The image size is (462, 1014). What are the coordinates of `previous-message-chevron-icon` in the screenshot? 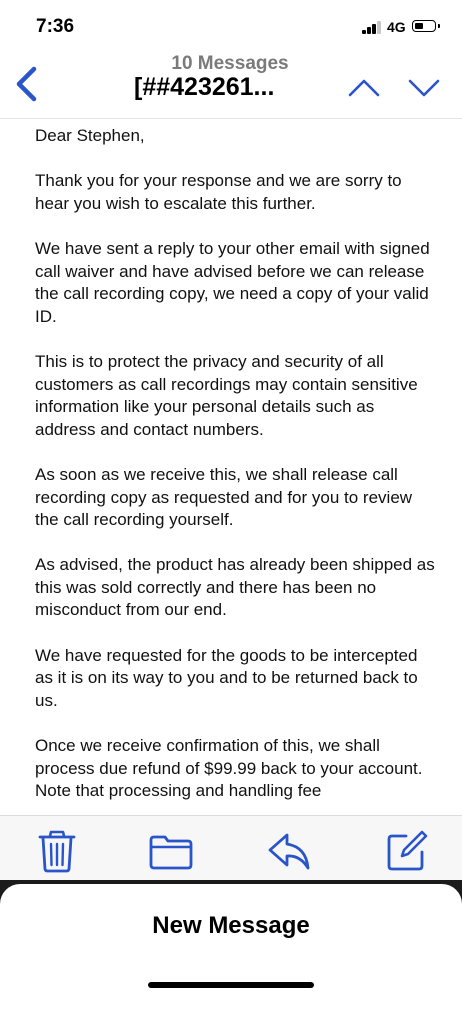 It's located at (364, 88).